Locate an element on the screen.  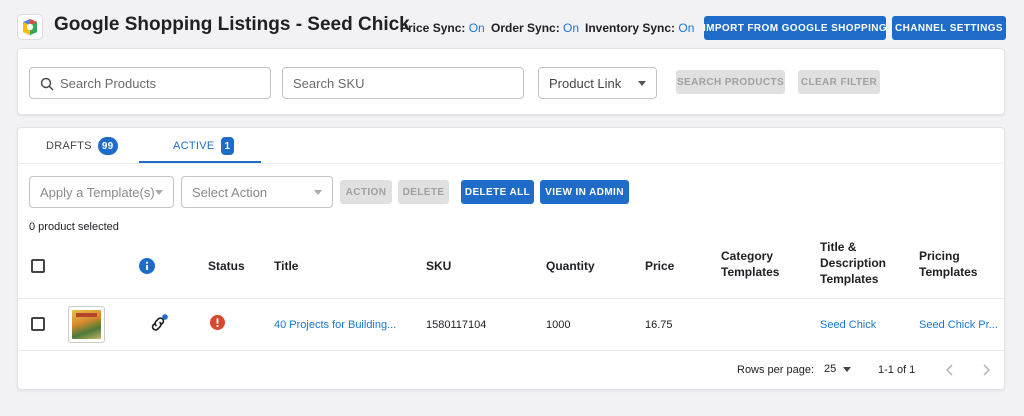
search-sku-input: Search SKU is located at coordinates (403, 83).